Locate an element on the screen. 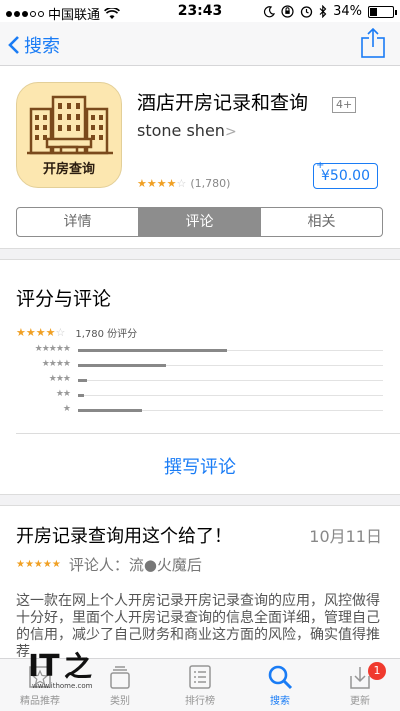  histogram-row-4-star: ★★★★ is located at coordinates (199, 366).